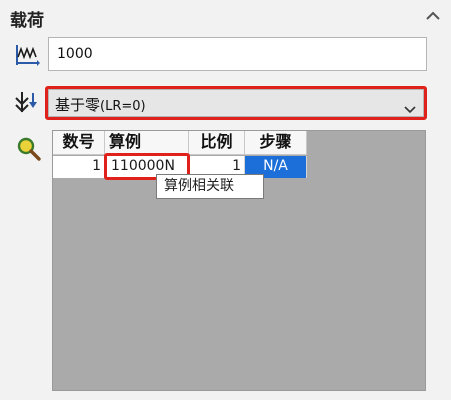 This screenshot has height=400, width=451. I want to click on reference-select: 基于零(LR=0), so click(236, 103).